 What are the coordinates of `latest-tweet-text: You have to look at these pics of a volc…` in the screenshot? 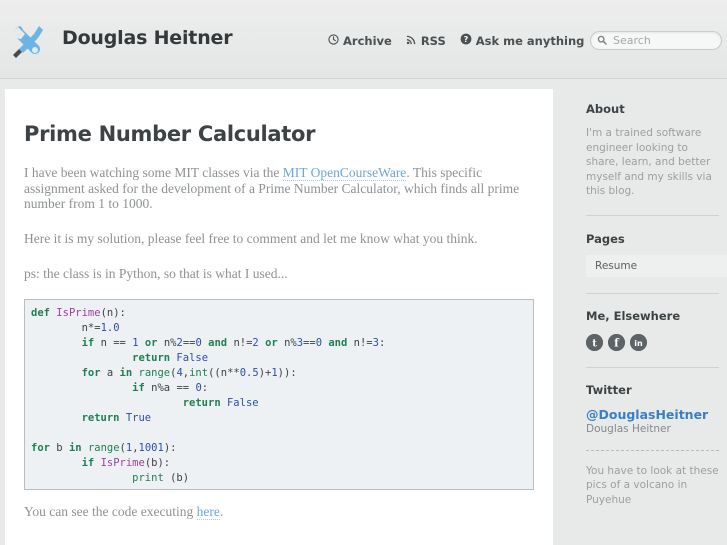 It's located at (652, 485).